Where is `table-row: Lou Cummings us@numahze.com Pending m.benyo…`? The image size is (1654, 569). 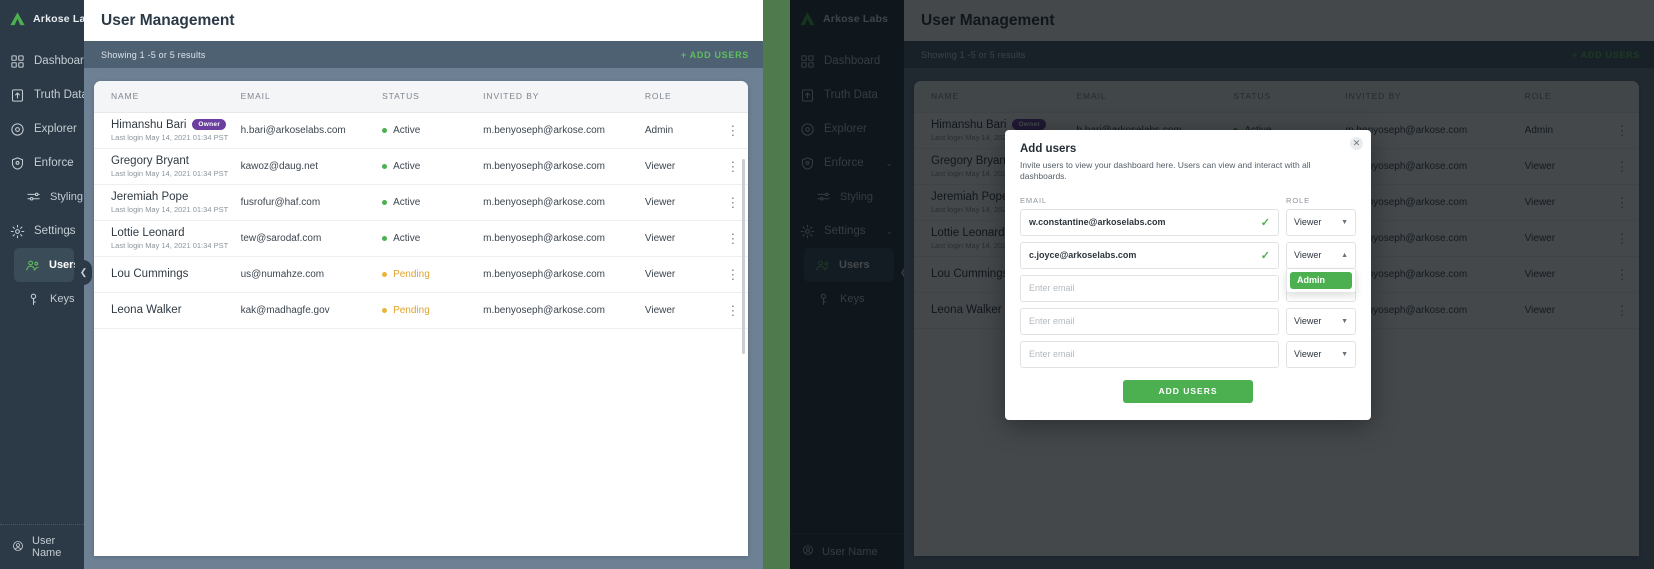 table-row: Lou Cummings us@numahze.com Pending m.benyo… is located at coordinates (421, 274).